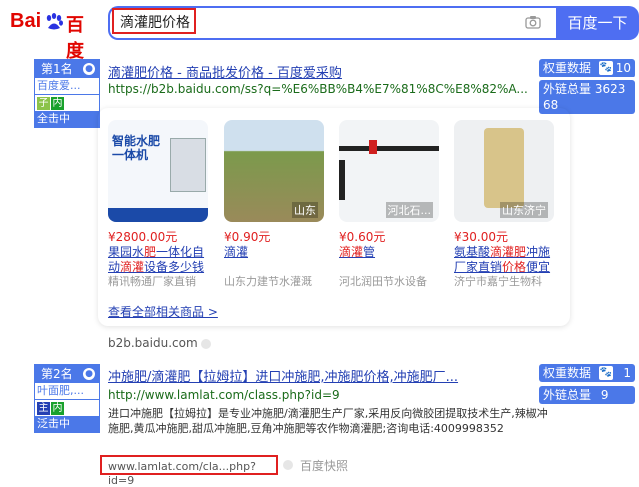 This screenshot has height=487, width=639. Describe the element at coordinates (224, 395) in the screenshot. I see `result-url-2: http://www.lamlat.com/class.php?id=9` at that location.